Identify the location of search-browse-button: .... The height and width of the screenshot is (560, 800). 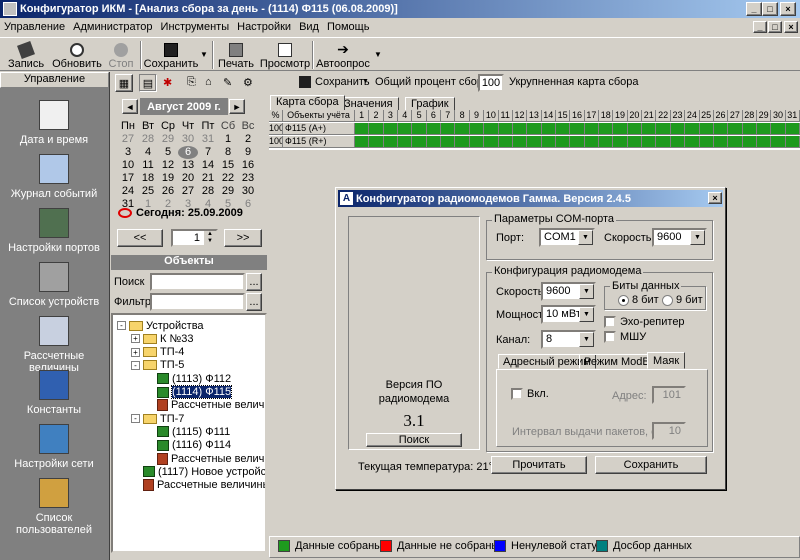
(254, 282).